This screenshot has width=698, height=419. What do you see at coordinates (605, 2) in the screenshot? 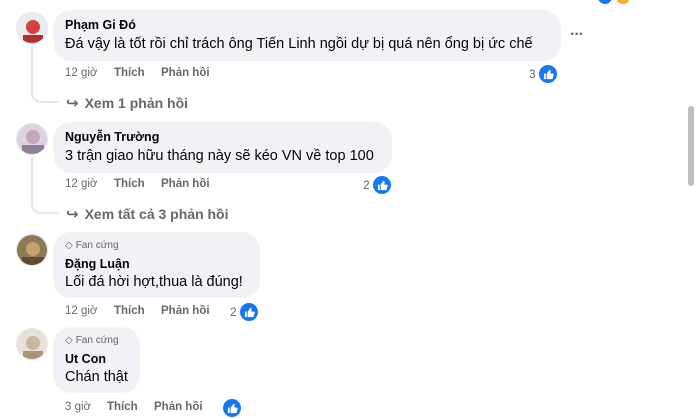
I see `like-reaction-icon` at bounding box center [605, 2].